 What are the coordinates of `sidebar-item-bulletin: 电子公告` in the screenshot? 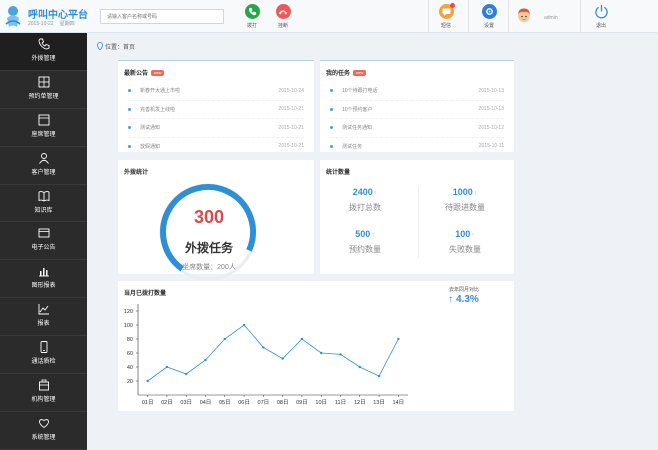 It's located at (43, 241).